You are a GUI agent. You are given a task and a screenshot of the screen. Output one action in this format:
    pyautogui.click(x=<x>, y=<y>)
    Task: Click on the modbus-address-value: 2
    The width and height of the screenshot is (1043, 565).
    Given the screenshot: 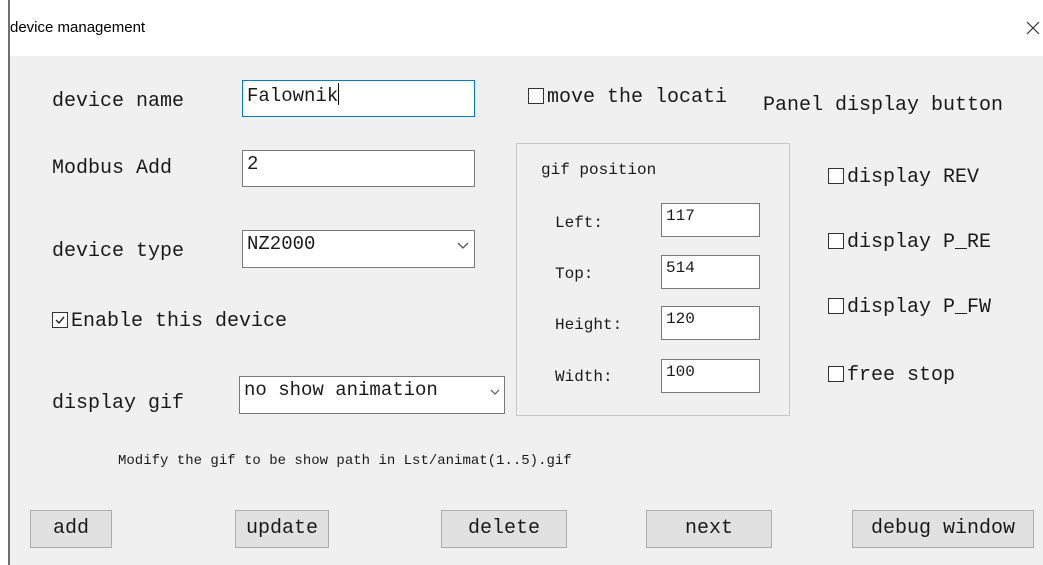 What is the action you would take?
    pyautogui.click(x=253, y=164)
    